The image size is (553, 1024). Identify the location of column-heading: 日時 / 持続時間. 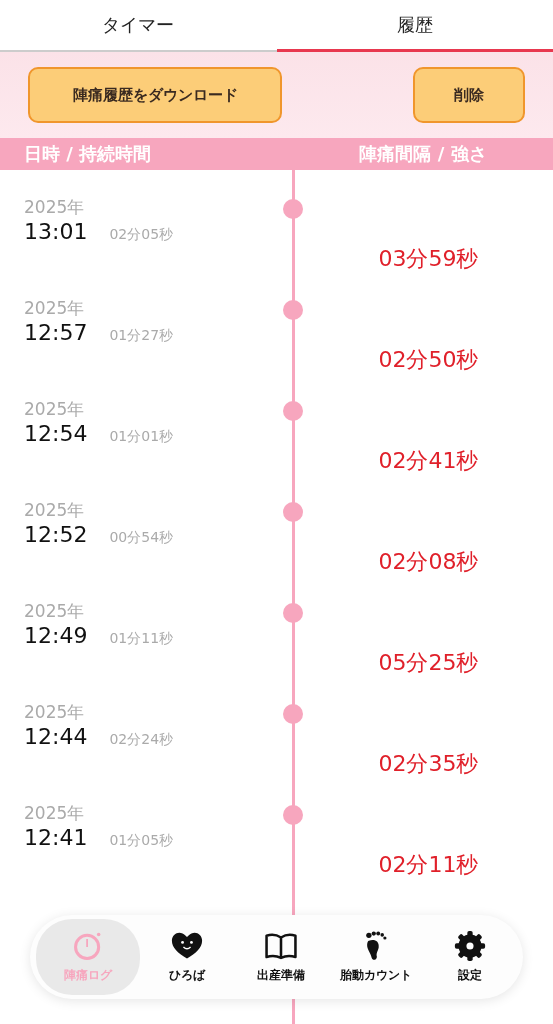
(88, 154).